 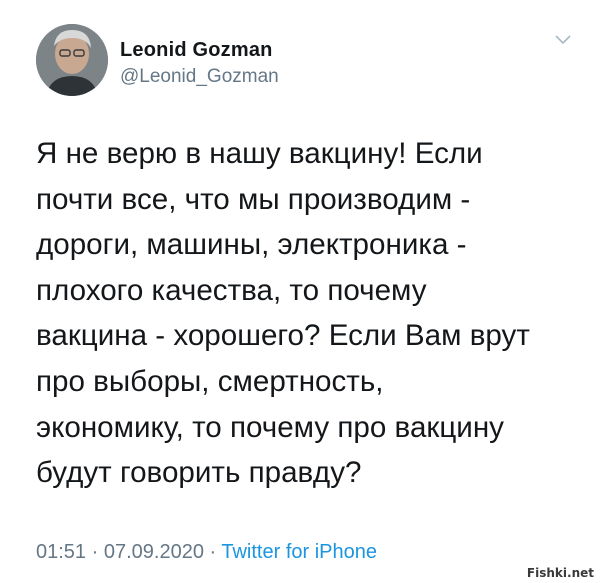 I want to click on profile-photo-icon, so click(x=72, y=60).